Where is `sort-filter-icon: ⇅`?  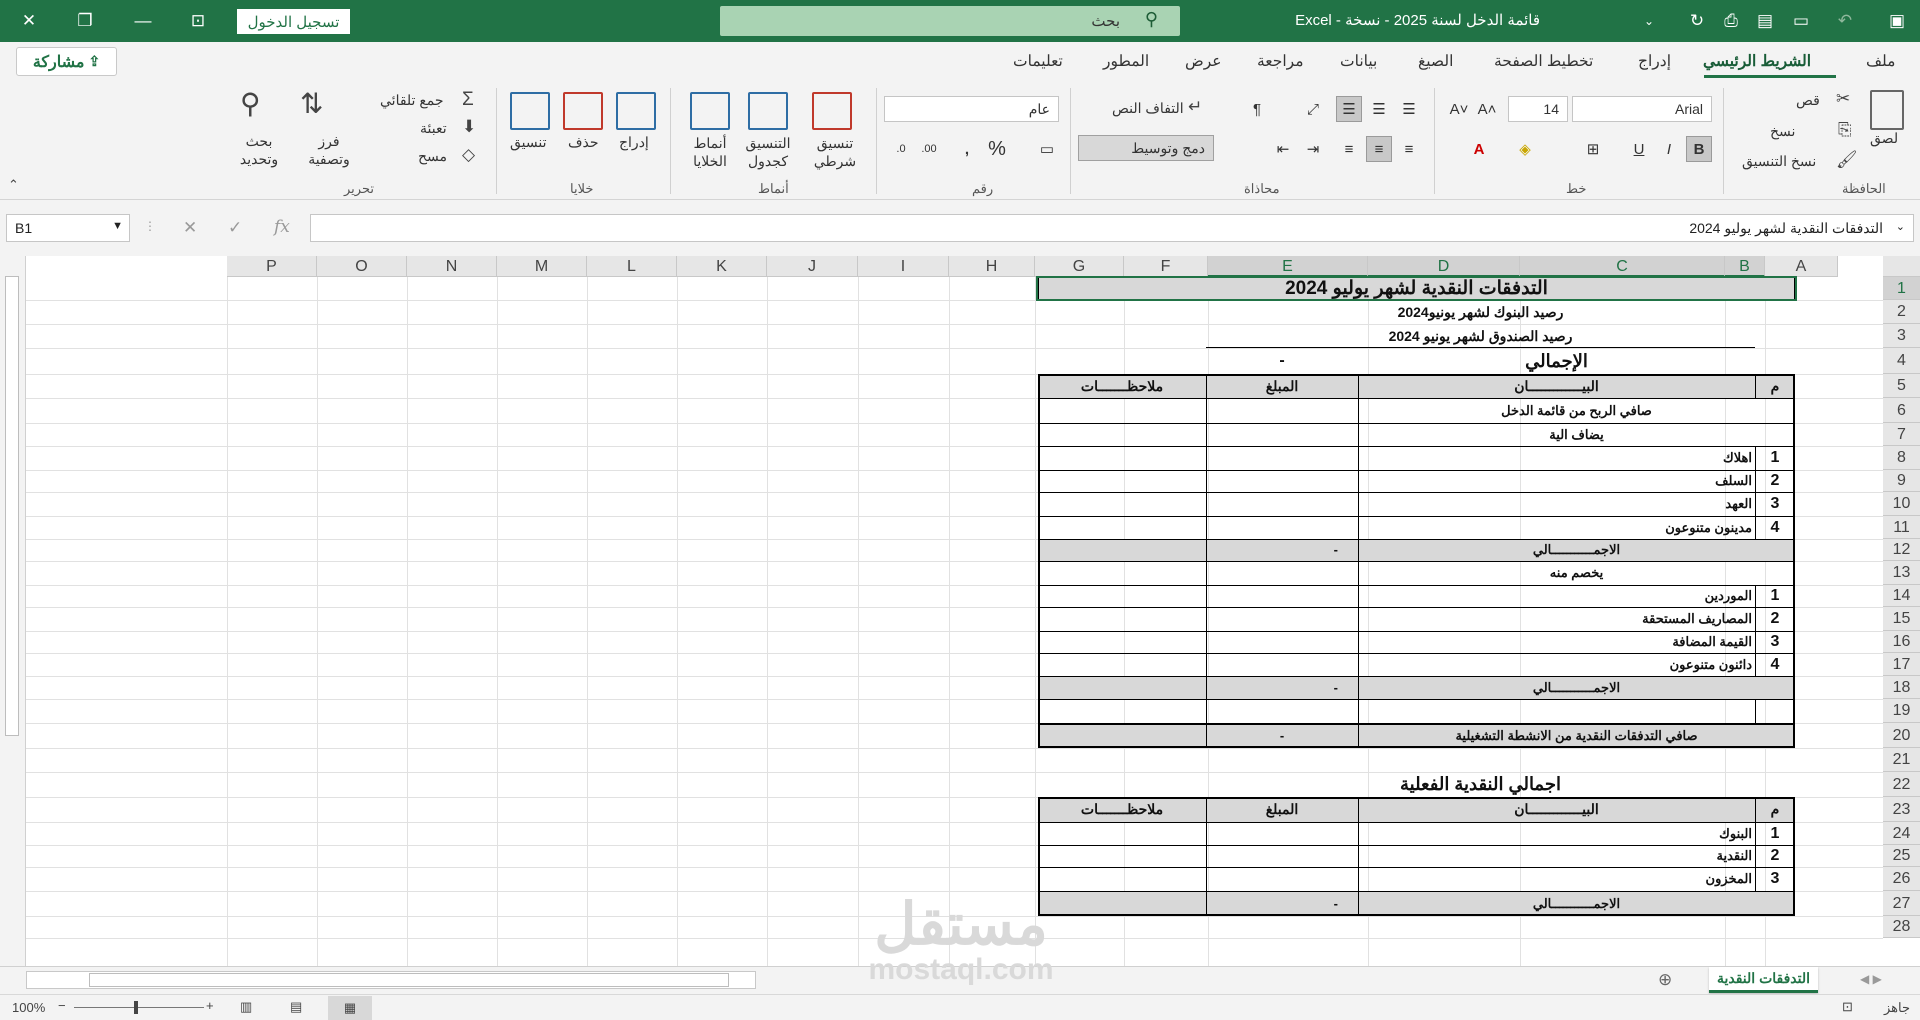
sort-filter-icon: ⇅ is located at coordinates (311, 104).